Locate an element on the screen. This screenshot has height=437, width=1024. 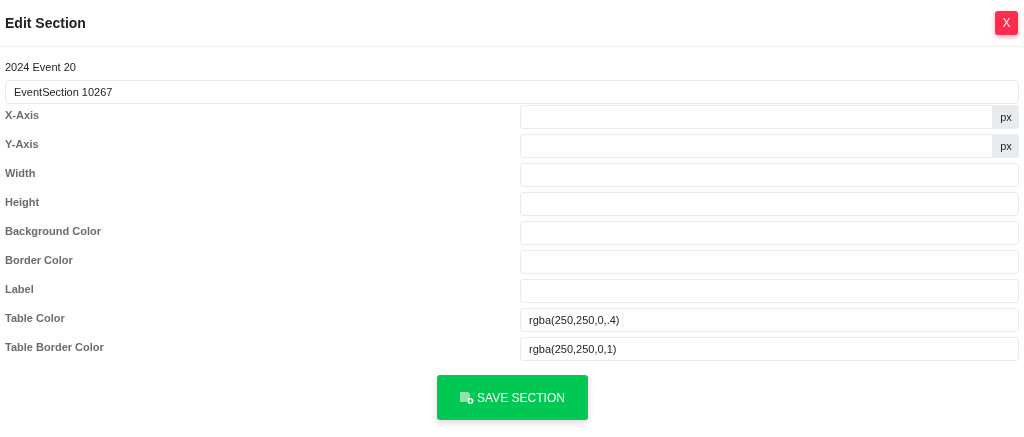
field-label: Border Color is located at coordinates (39, 260).